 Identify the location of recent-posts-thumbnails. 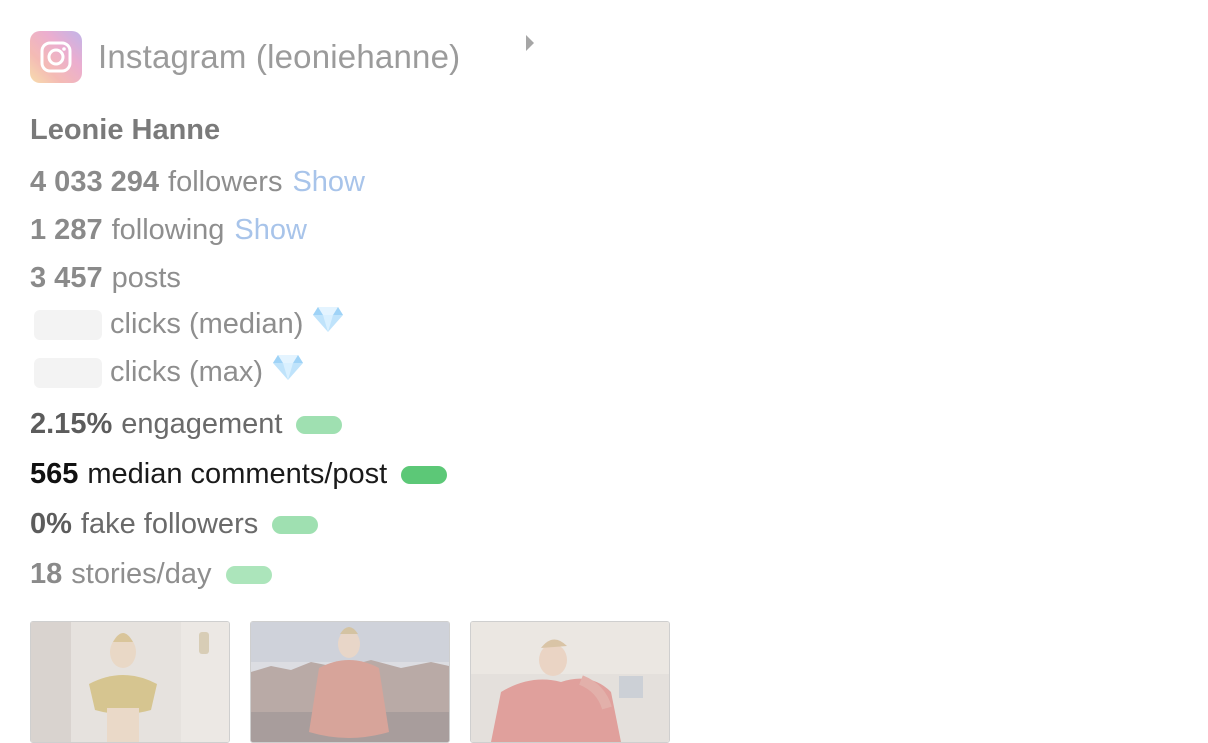
(350, 682).